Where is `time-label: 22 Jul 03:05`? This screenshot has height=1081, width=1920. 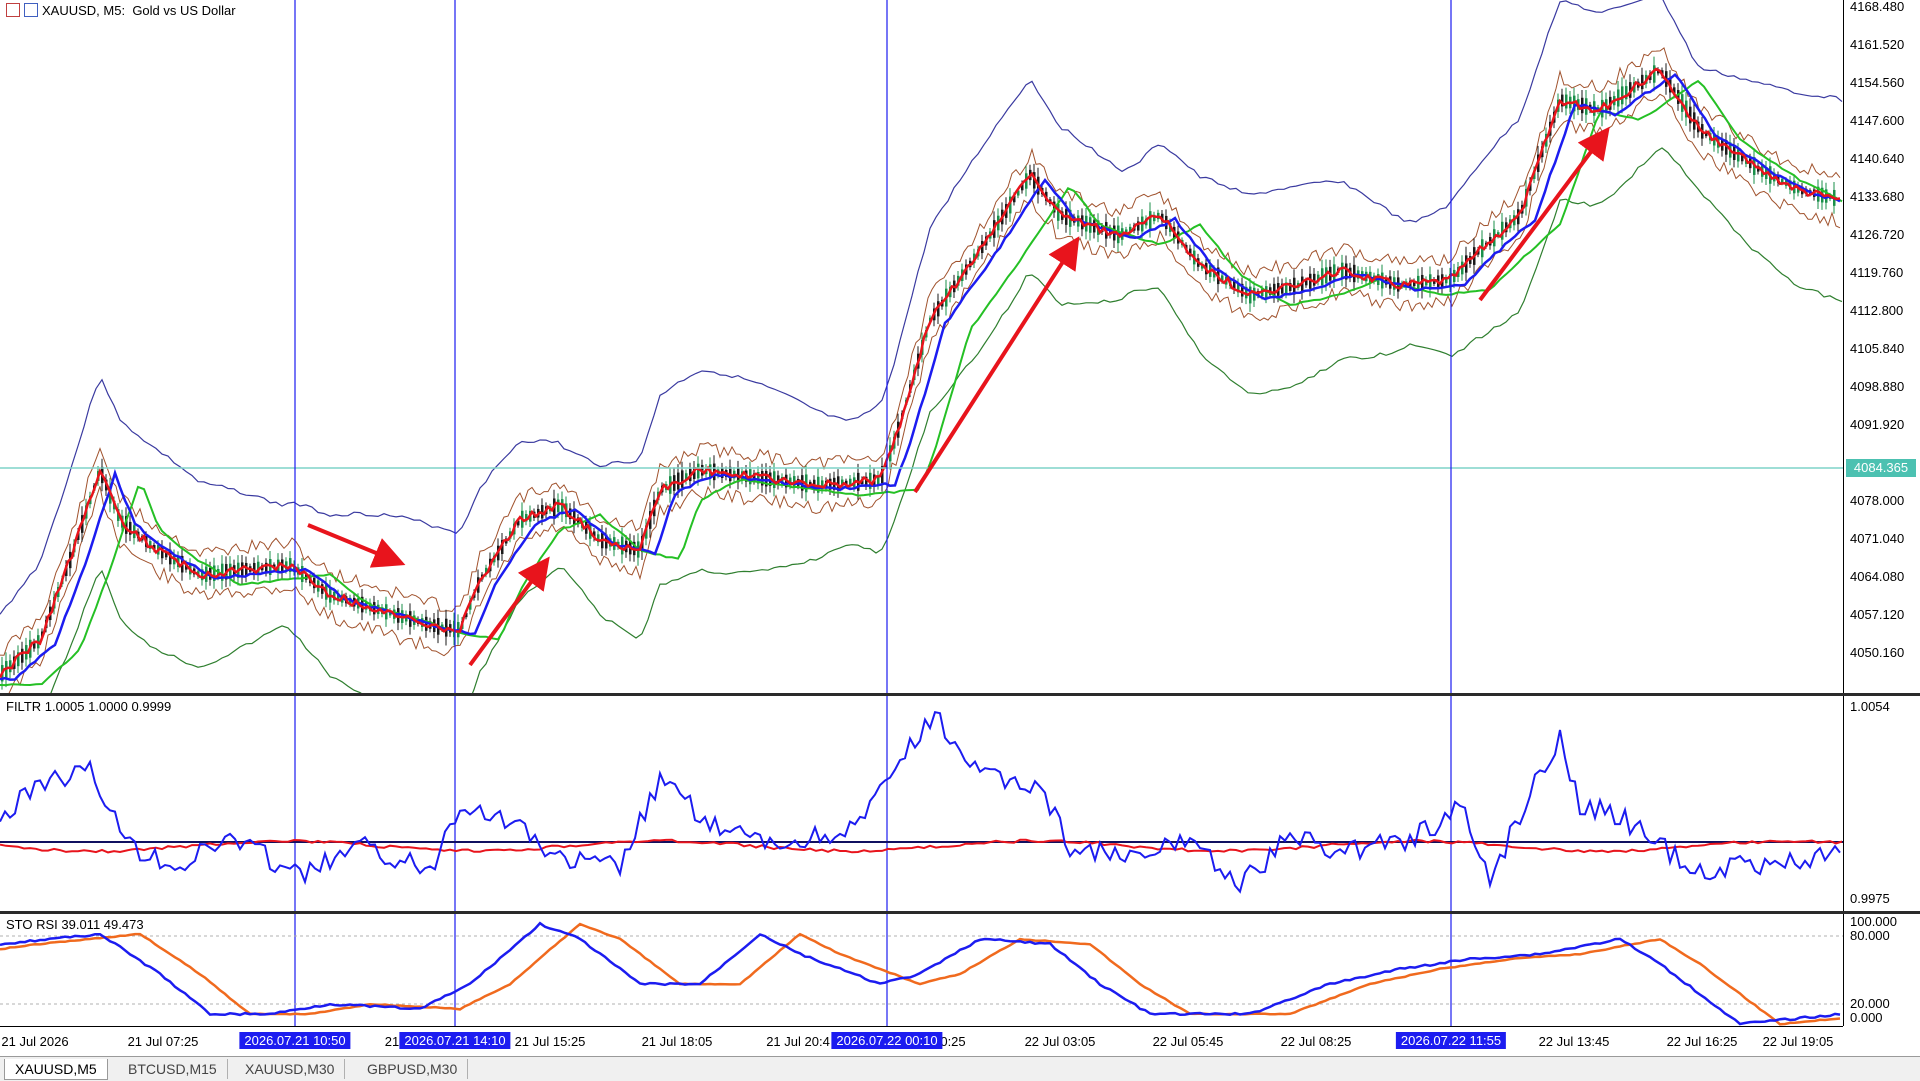
time-label: 22 Jul 03:05 is located at coordinates (1060, 1041).